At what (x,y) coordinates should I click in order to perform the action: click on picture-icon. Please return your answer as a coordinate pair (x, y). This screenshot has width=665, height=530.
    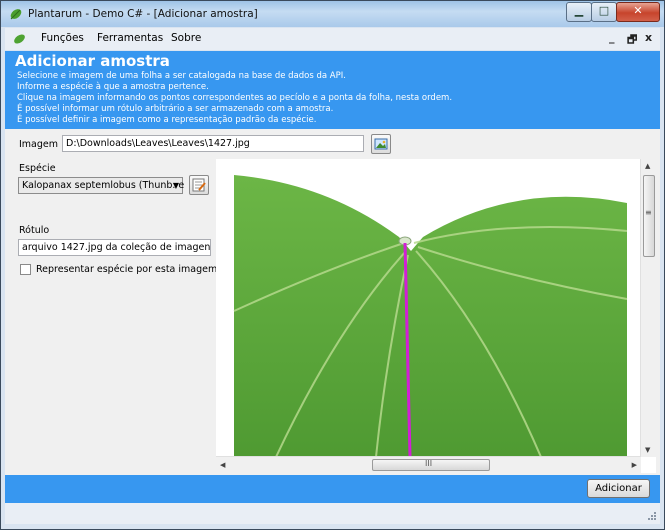
    Looking at the image, I should click on (381, 144).